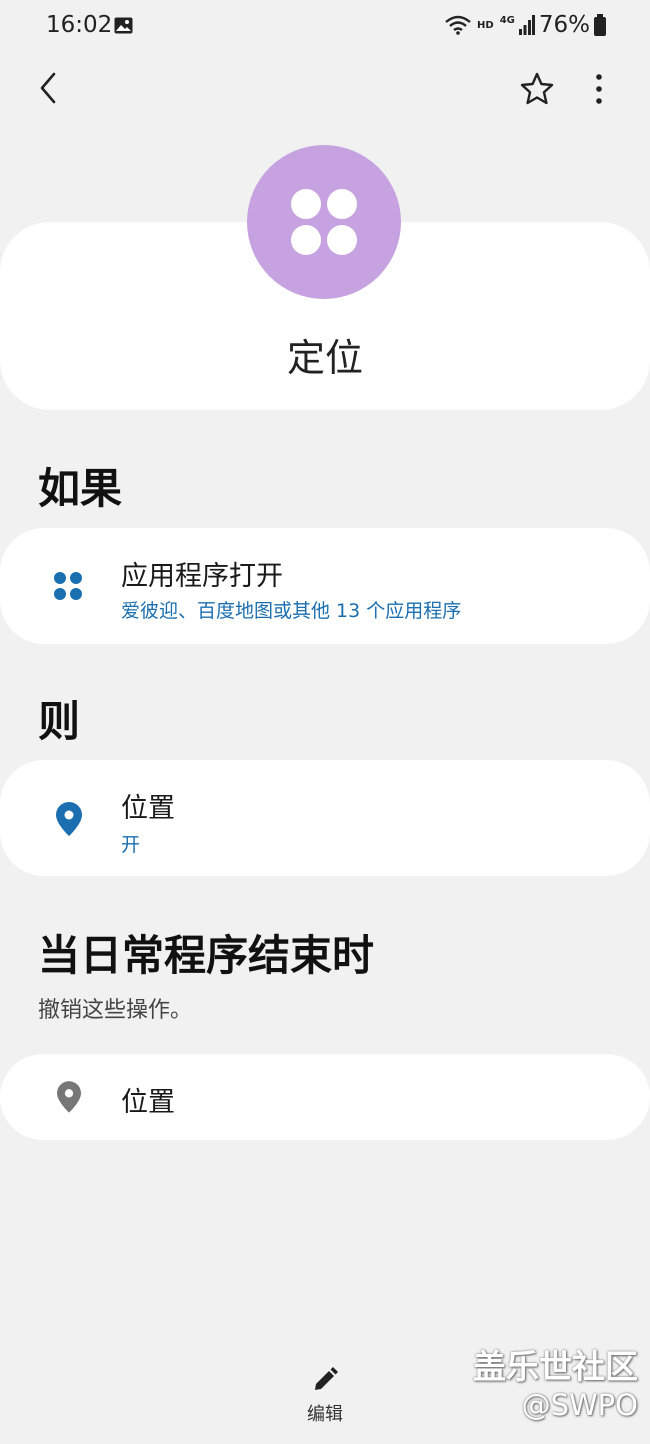  I want to click on if-condition-card: 应用程序打开 爱彼迎、百度地图或其他 13 个应用程序, so click(325, 586).